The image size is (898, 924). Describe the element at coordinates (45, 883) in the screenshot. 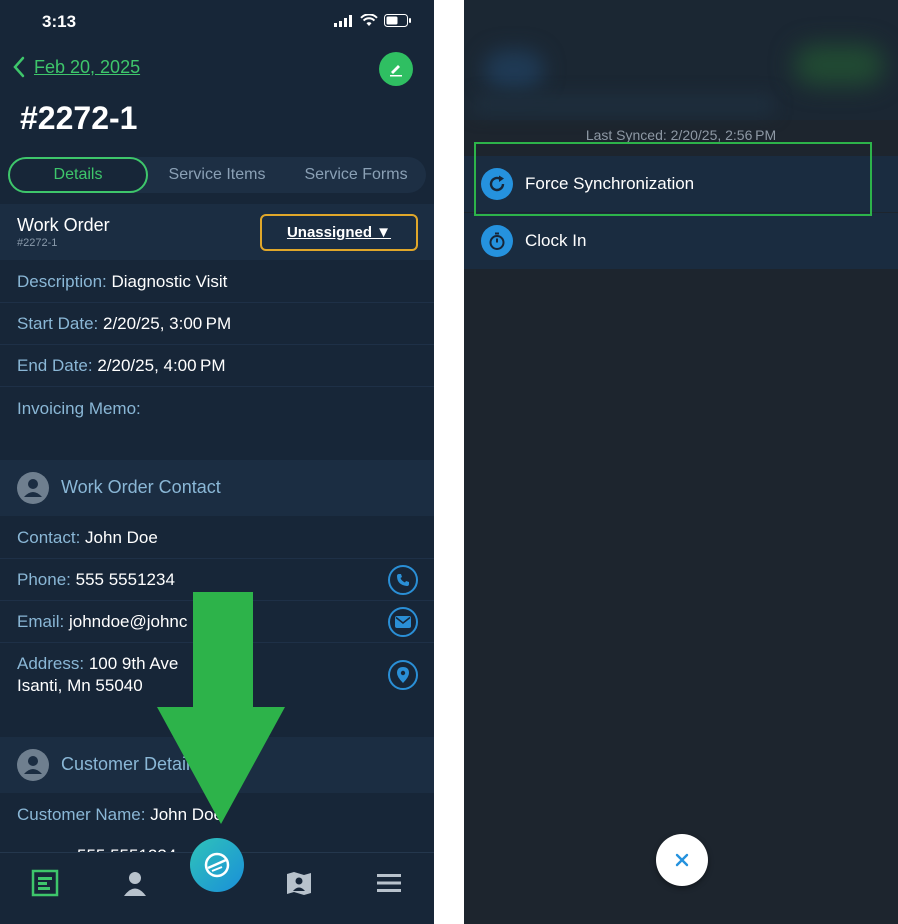

I see `schedule-icon` at that location.